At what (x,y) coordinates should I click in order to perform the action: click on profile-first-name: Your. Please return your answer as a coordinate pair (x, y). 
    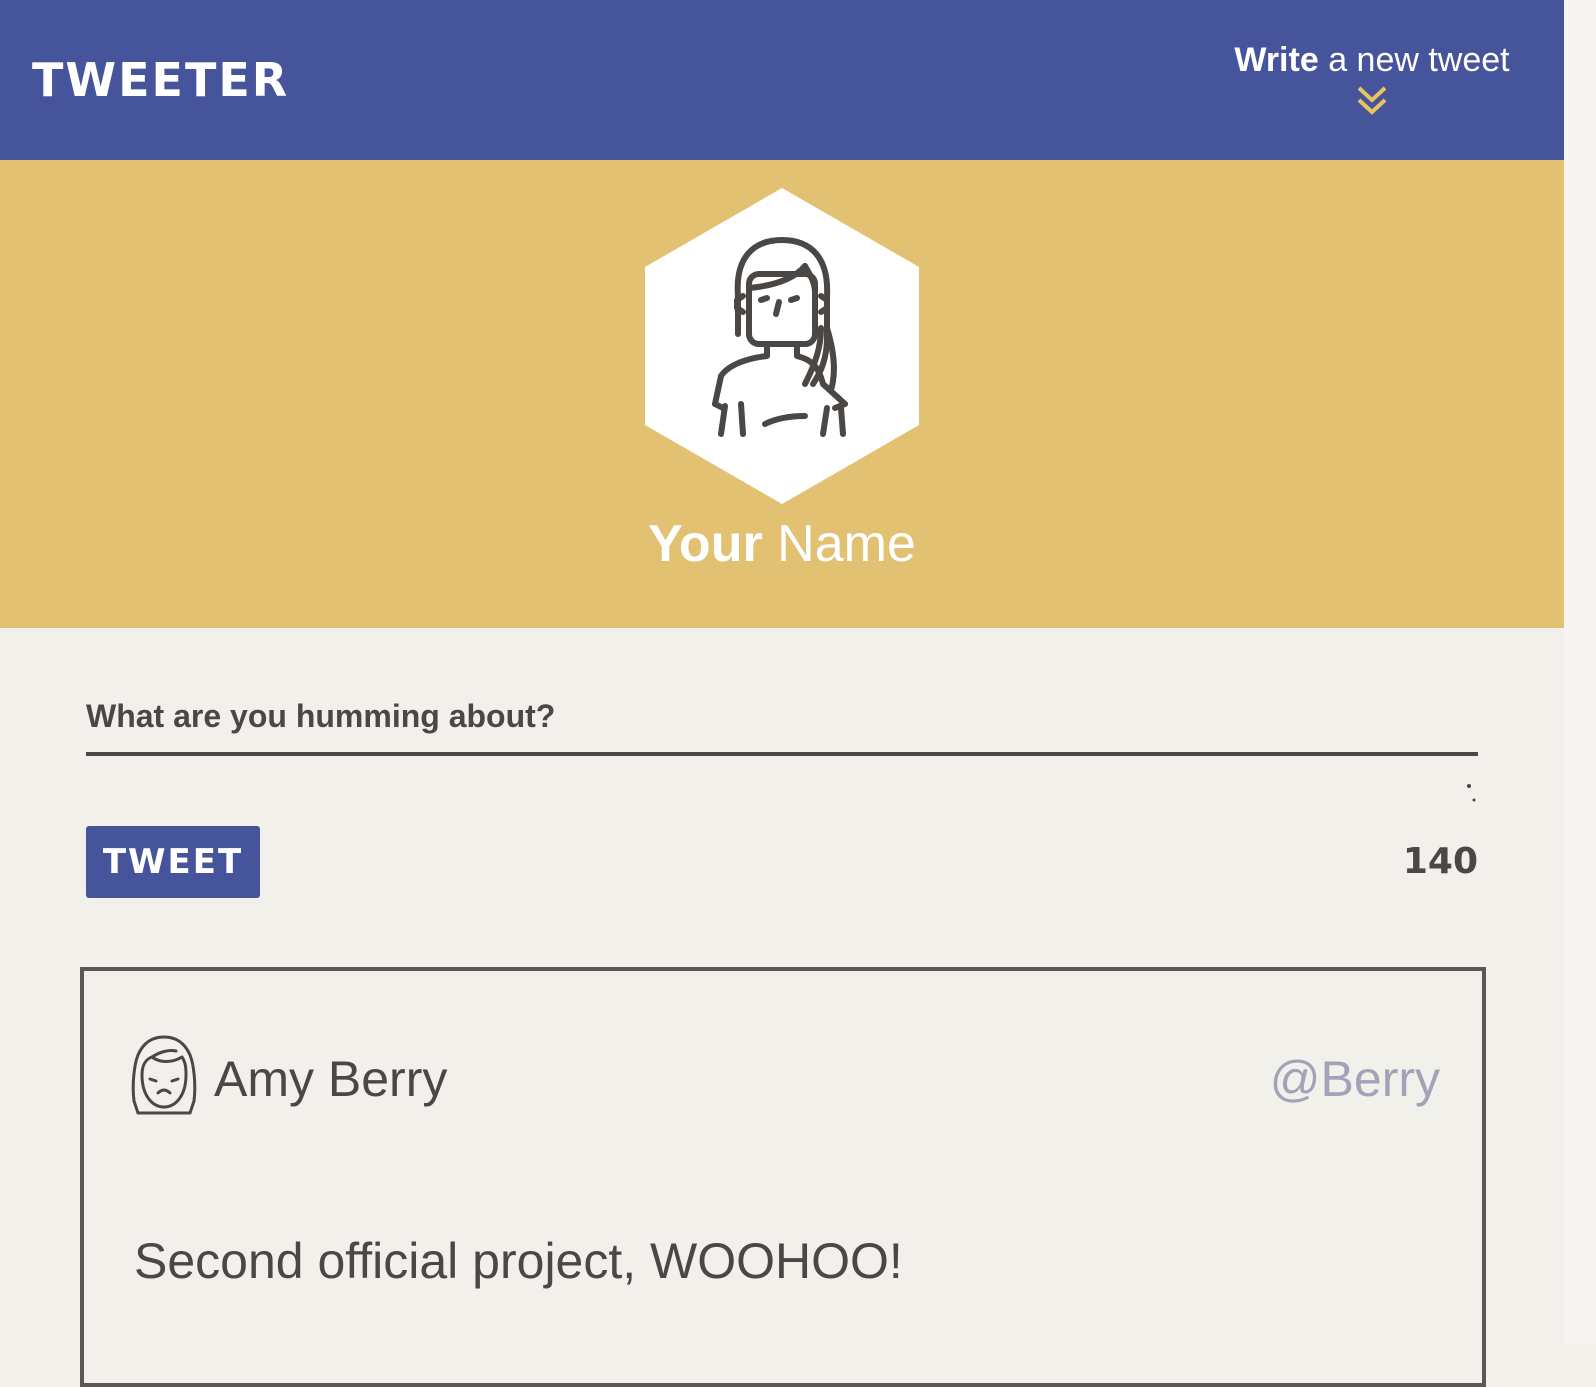
    Looking at the image, I should click on (705, 544).